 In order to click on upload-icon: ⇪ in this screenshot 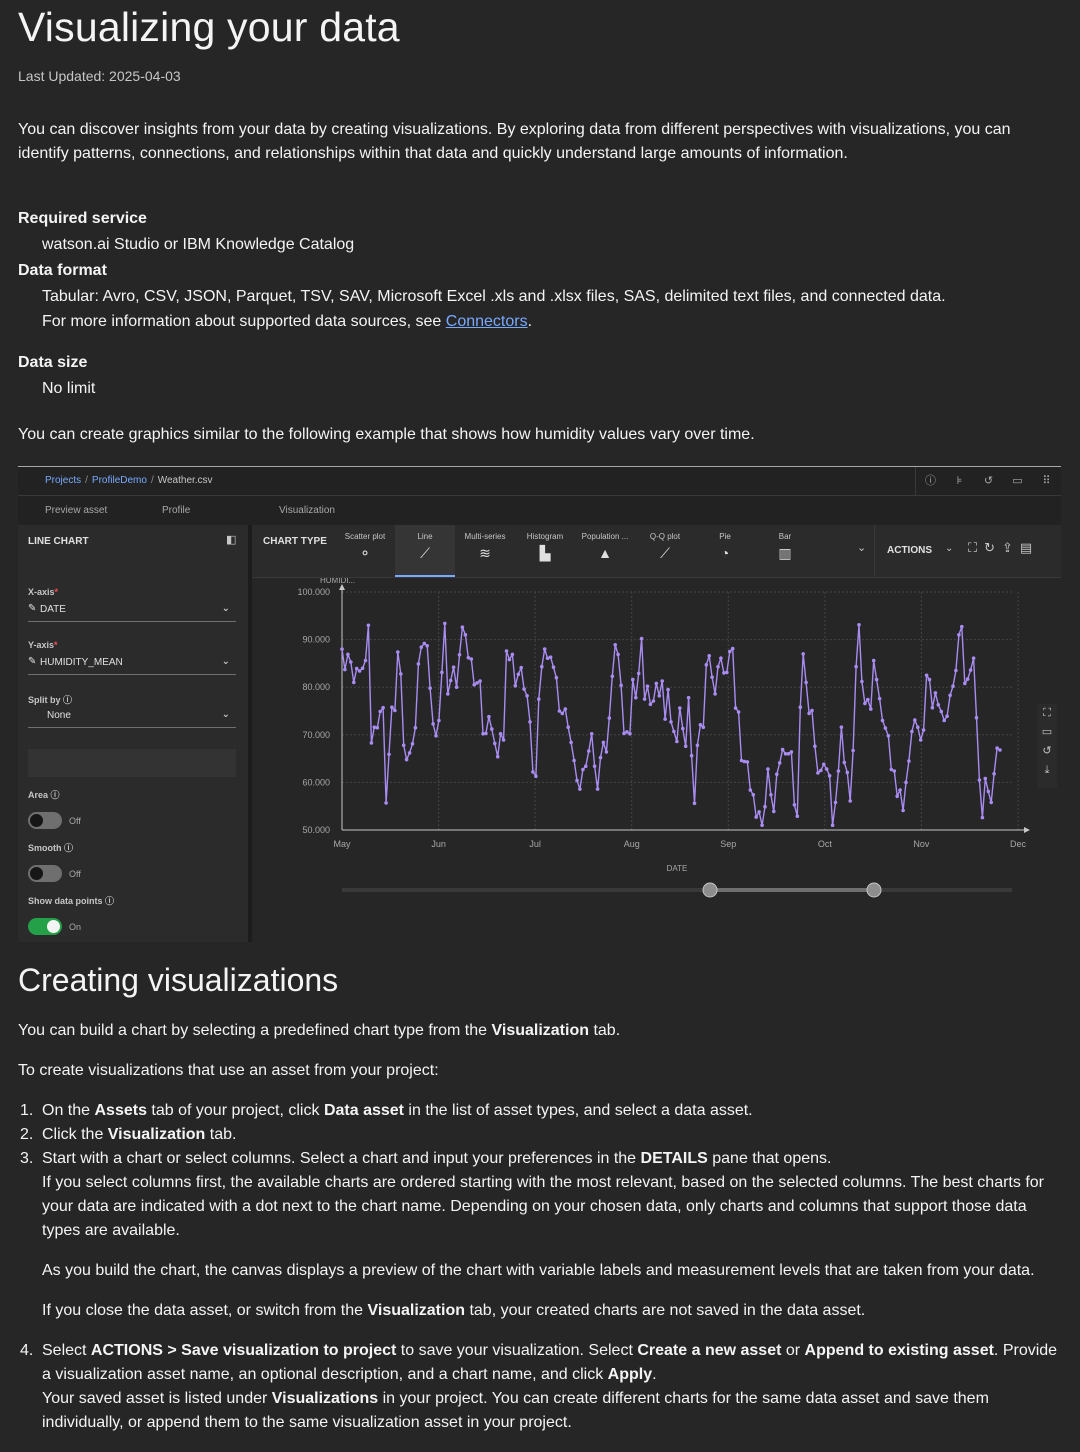, I will do `click(1007, 548)`.